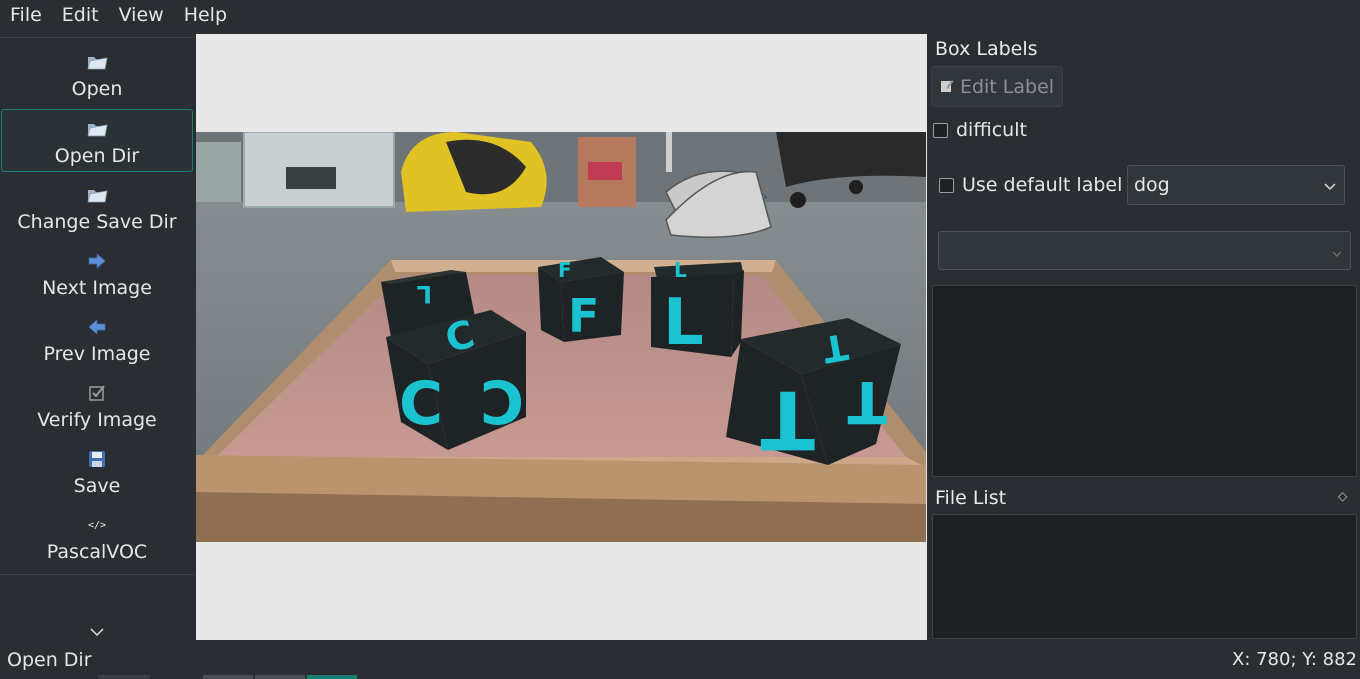 The image size is (1360, 679). I want to click on open-label: Open, so click(97, 89).